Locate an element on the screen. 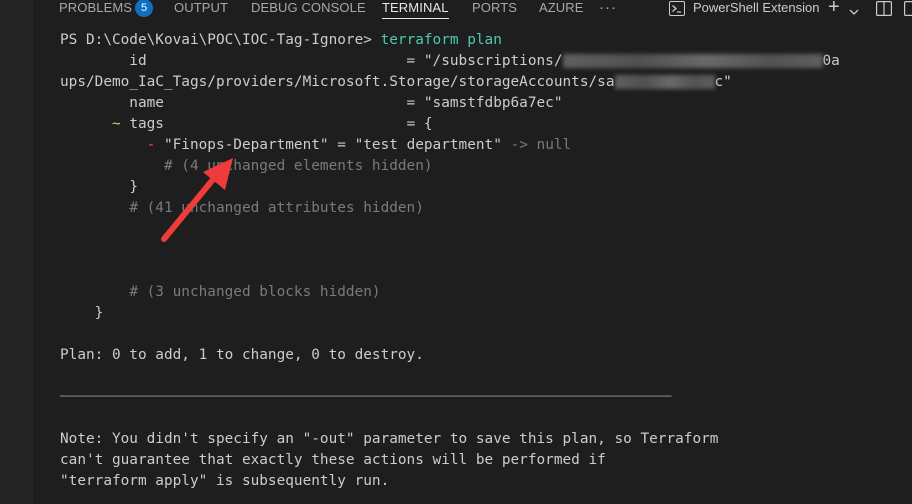 The image size is (912, 504). more-tabs-button: ··· is located at coordinates (608, 9).